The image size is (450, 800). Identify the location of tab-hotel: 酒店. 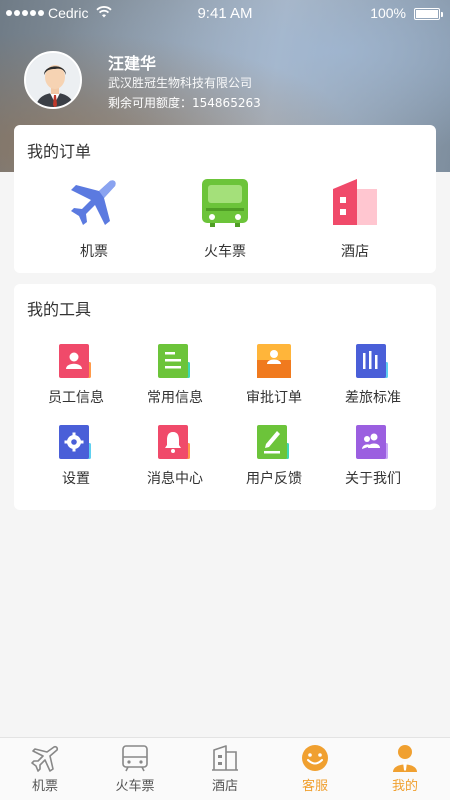
(225, 769).